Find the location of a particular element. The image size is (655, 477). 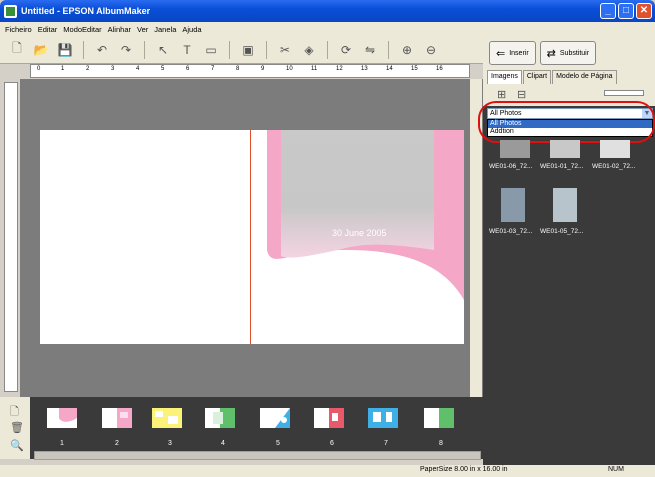

ruler-number: 1 is located at coordinates (63, 69).